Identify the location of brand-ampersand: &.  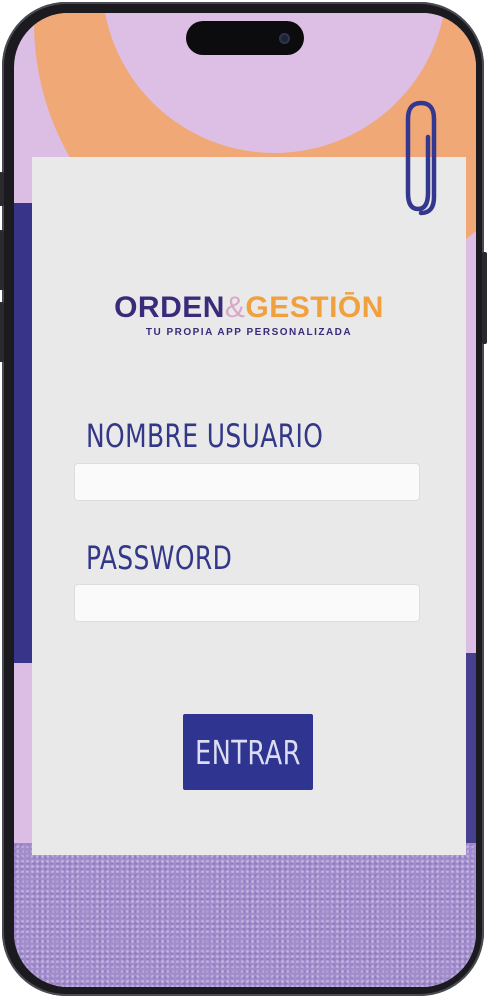
(235, 307).